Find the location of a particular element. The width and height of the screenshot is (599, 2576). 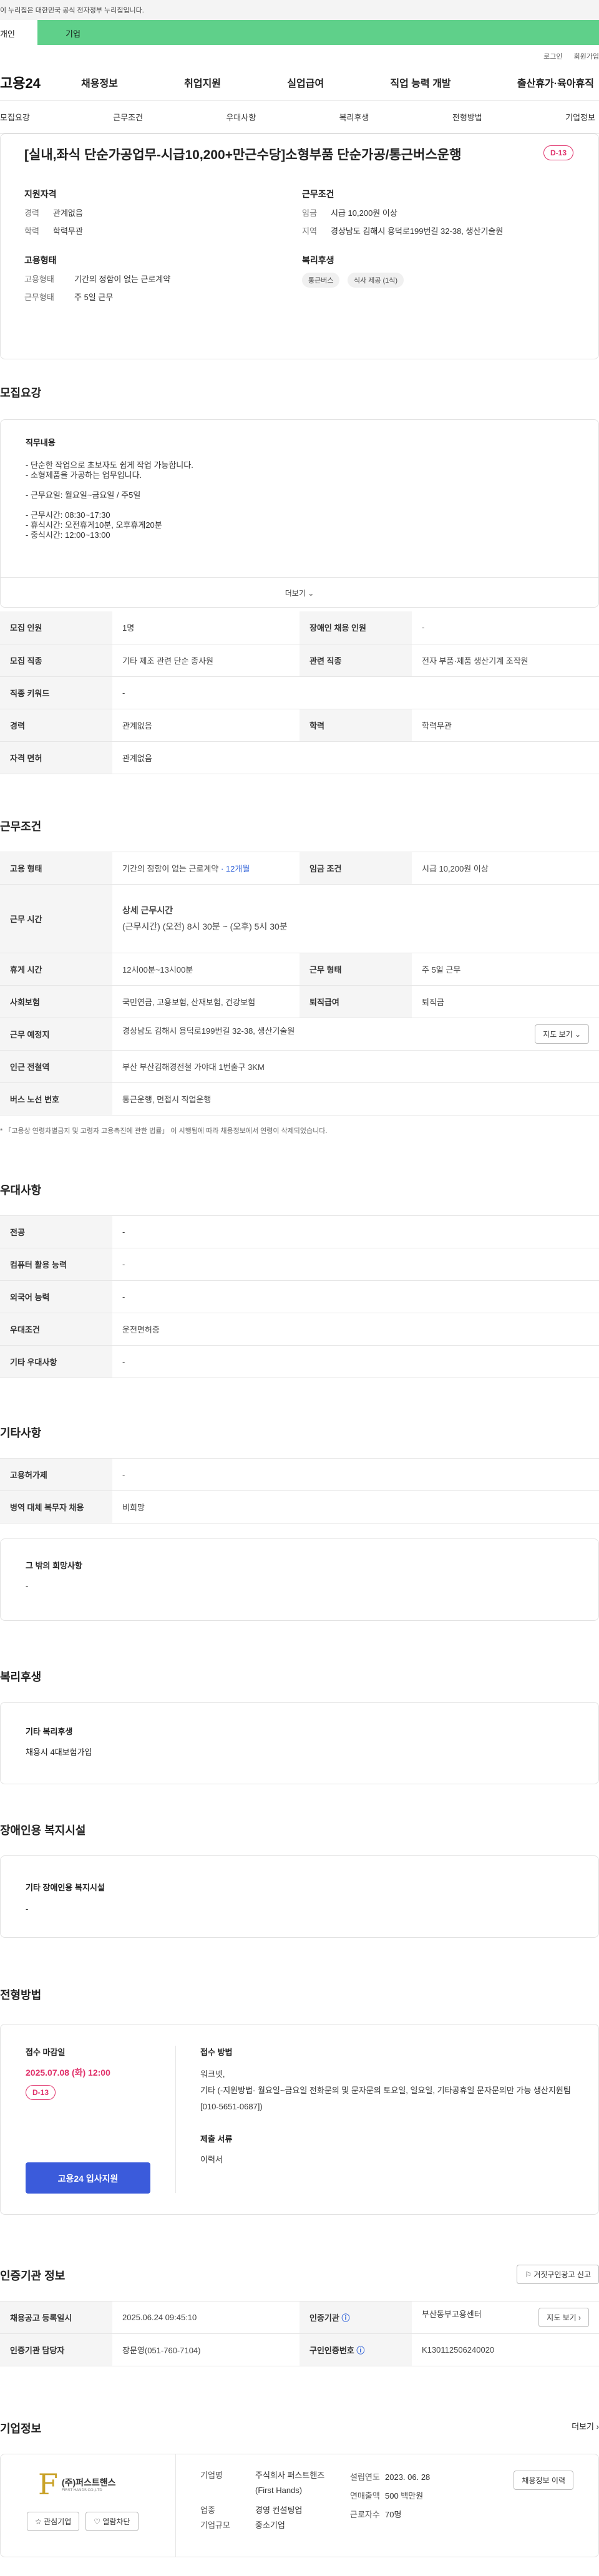

welfare-box: 기타 복리후생 채용시 4대보험가입 is located at coordinates (299, 1743).